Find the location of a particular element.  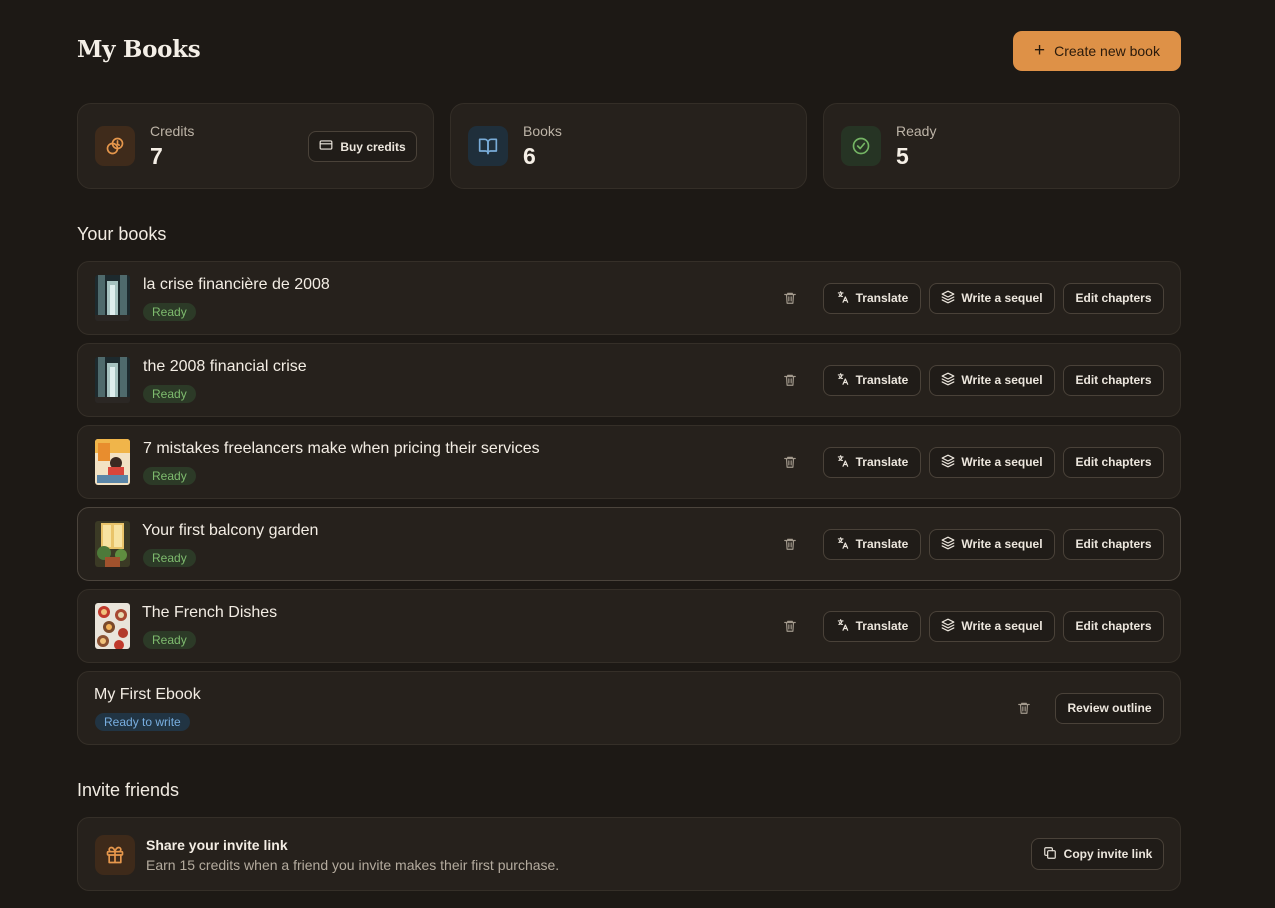

books-card: Books 6 is located at coordinates (628, 146).